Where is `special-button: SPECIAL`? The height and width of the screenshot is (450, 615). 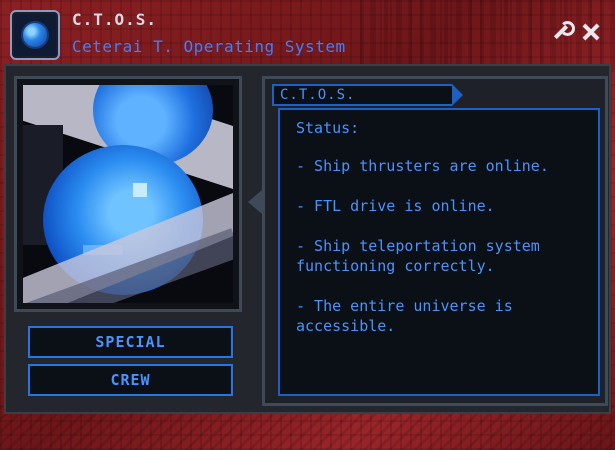 special-button: SPECIAL is located at coordinates (130, 342).